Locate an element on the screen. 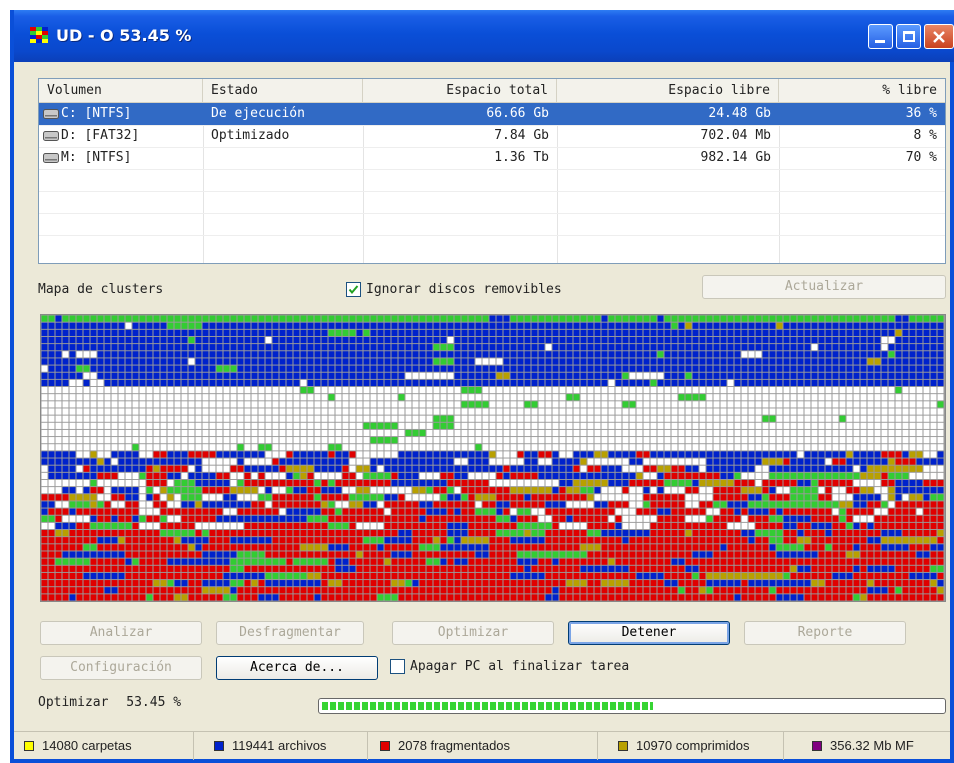  column-header-pct: % libre is located at coordinates (862, 91).